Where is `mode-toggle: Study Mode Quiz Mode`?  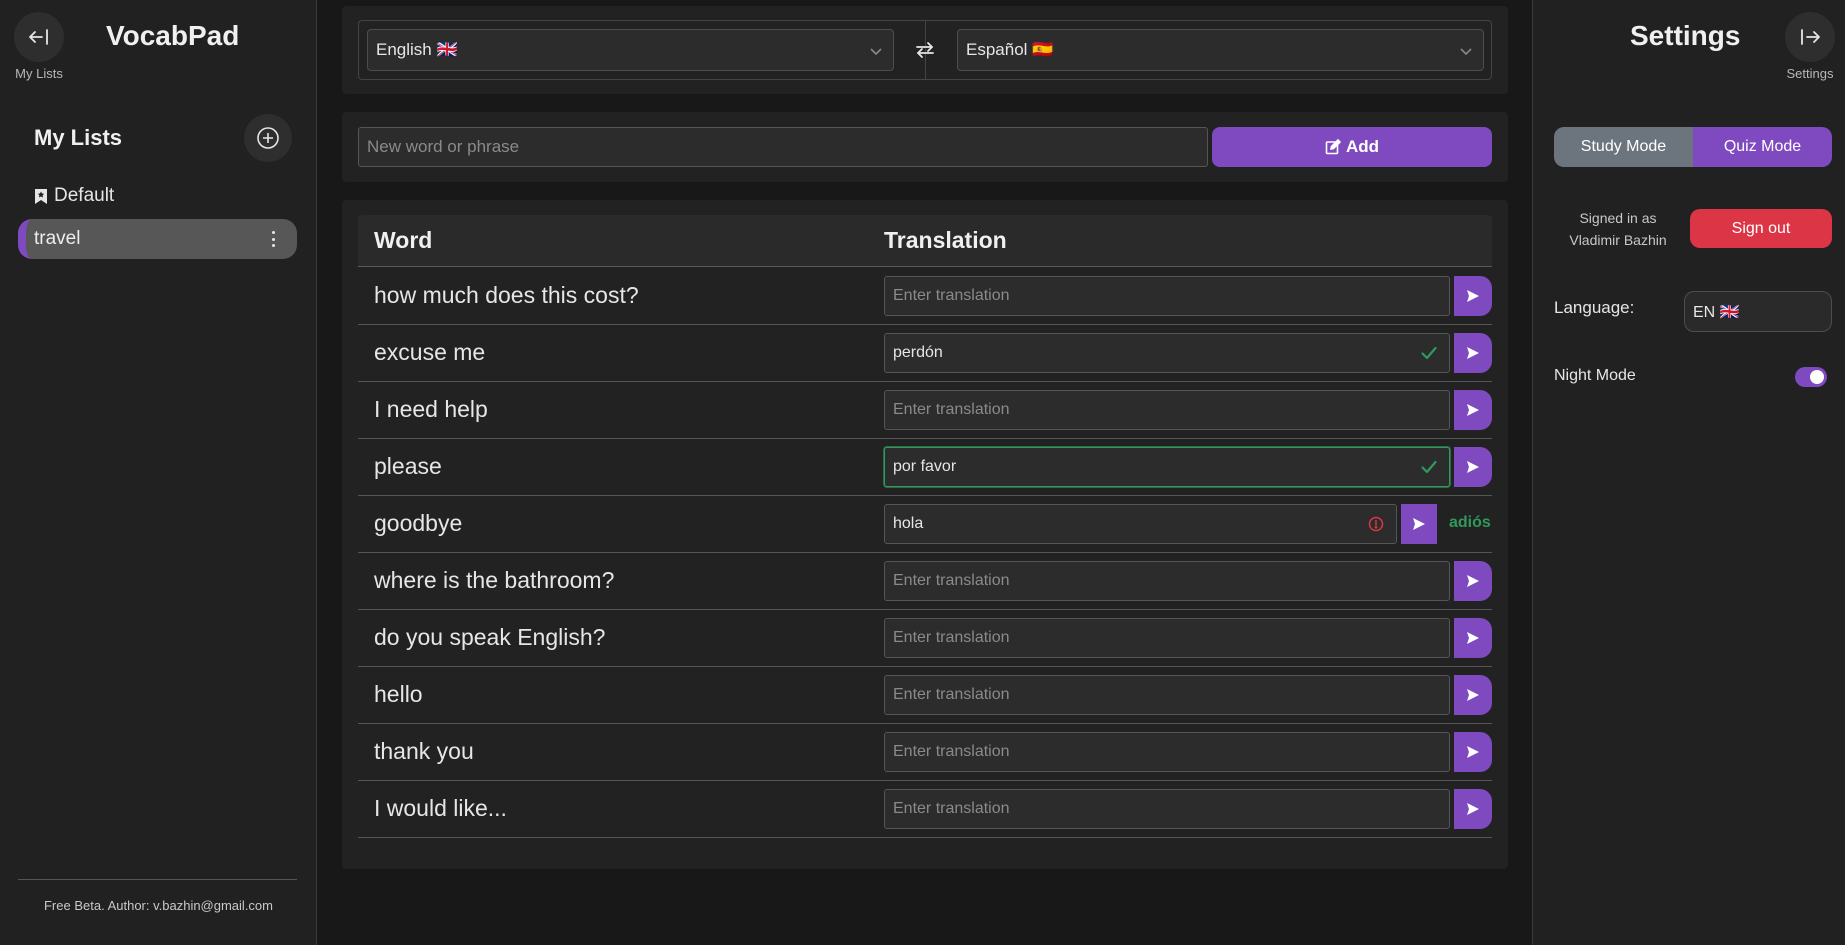
mode-toggle: Study Mode Quiz Mode is located at coordinates (1693, 147).